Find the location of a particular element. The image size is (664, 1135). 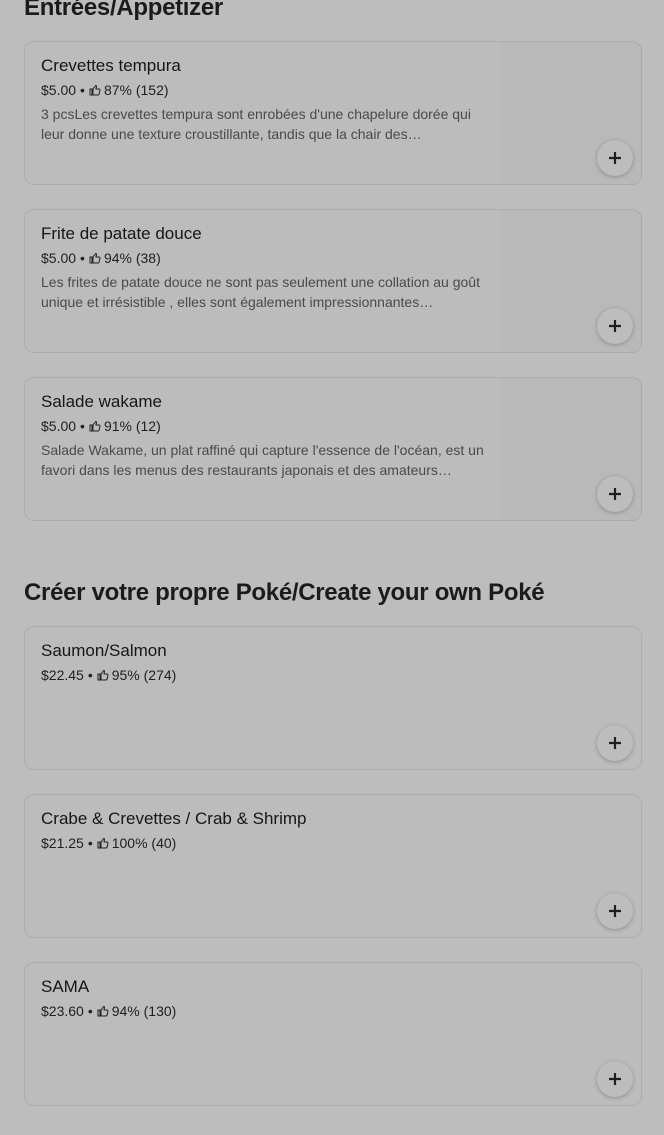

item-meta: $23.60 • 94% (130) is located at coordinates (264, 1011).